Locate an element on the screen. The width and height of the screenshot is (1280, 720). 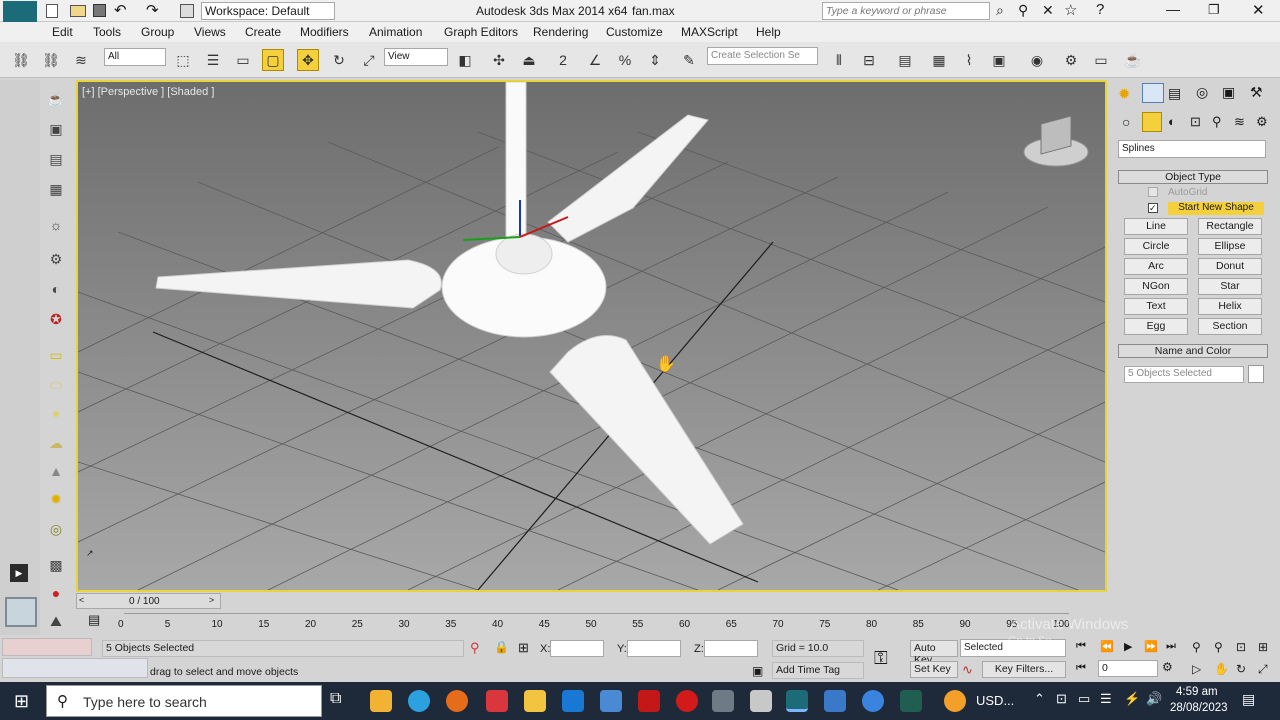
spinner-snap-icon: ⇕ is located at coordinates (655, 60).